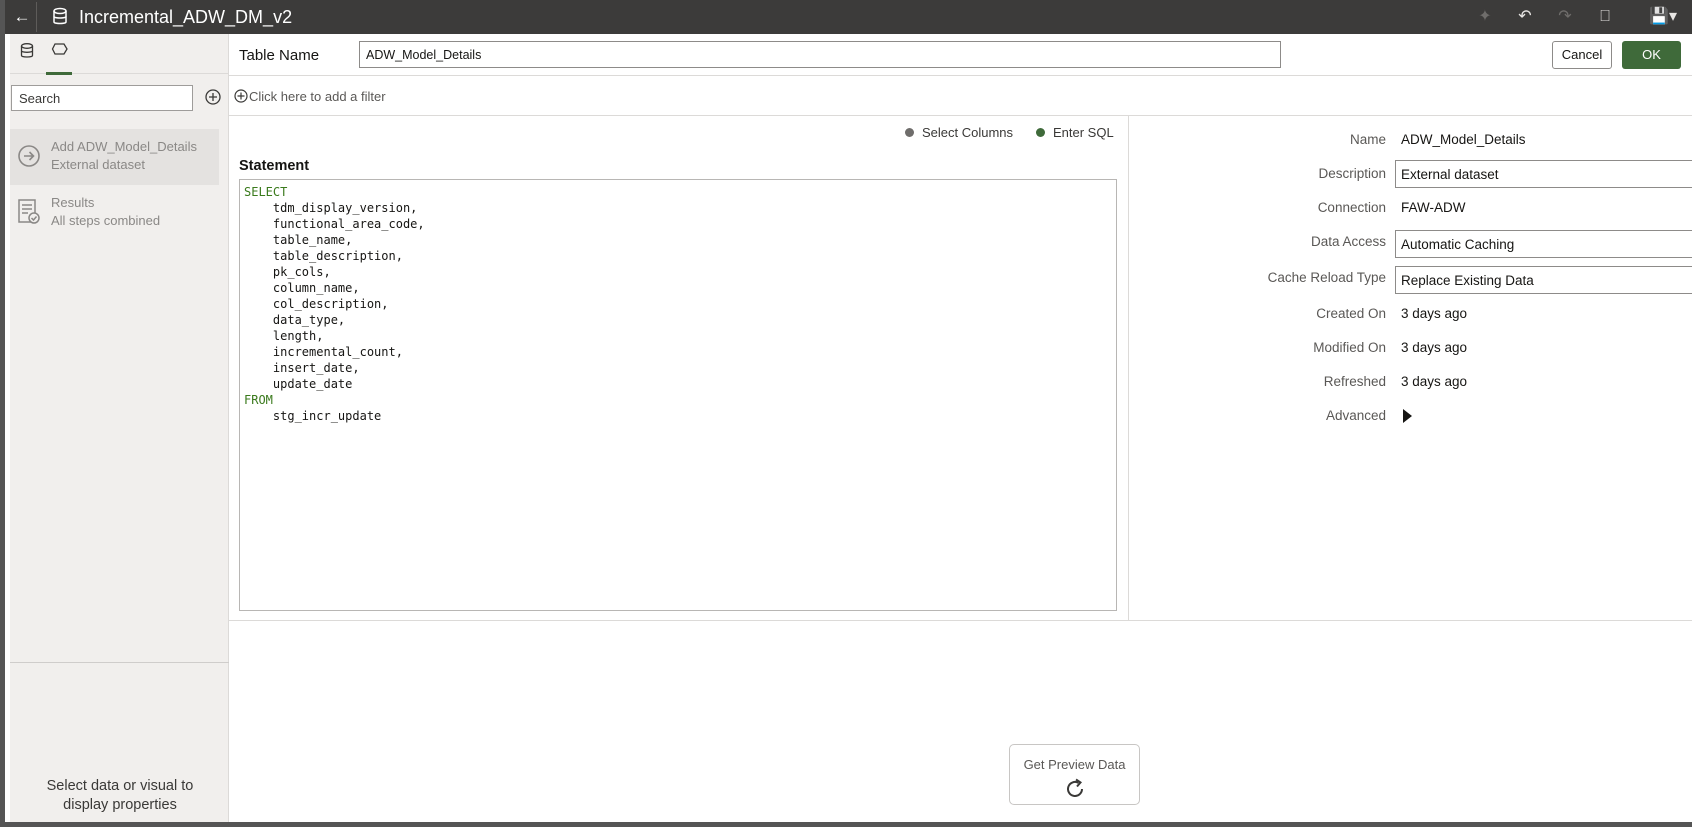  What do you see at coordinates (1434, 381) in the screenshot?
I see `prop-refreshed-value: 3 days ago` at bounding box center [1434, 381].